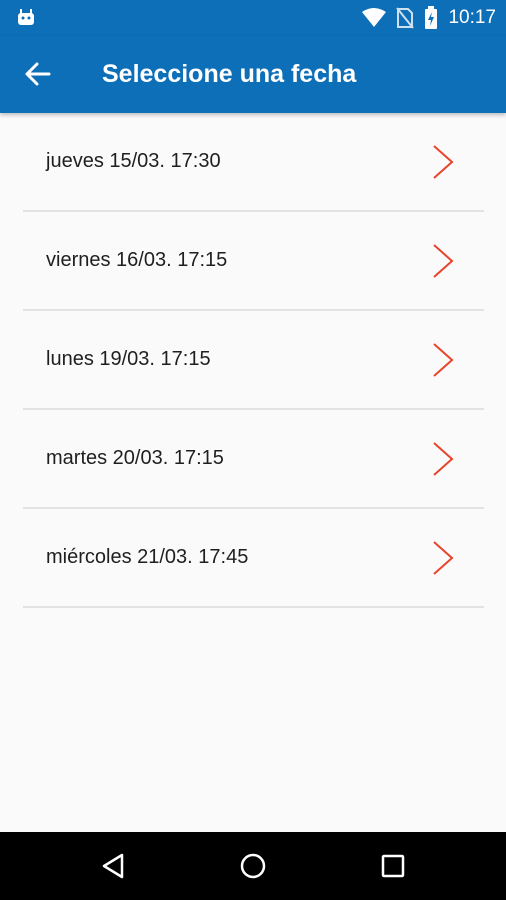 The image size is (506, 900). Describe the element at coordinates (137, 260) in the screenshot. I see `date-label: viernes 16/03. 17:15` at that location.